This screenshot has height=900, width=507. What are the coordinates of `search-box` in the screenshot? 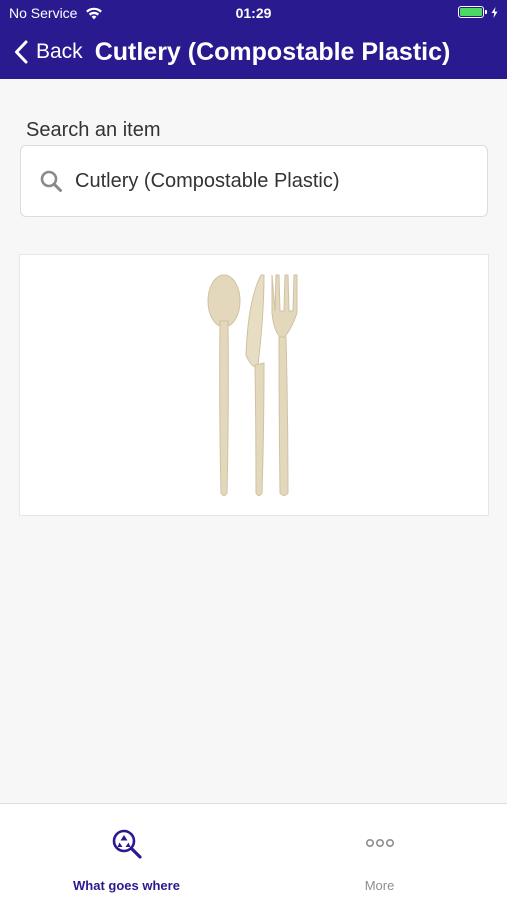 It's located at (254, 181).